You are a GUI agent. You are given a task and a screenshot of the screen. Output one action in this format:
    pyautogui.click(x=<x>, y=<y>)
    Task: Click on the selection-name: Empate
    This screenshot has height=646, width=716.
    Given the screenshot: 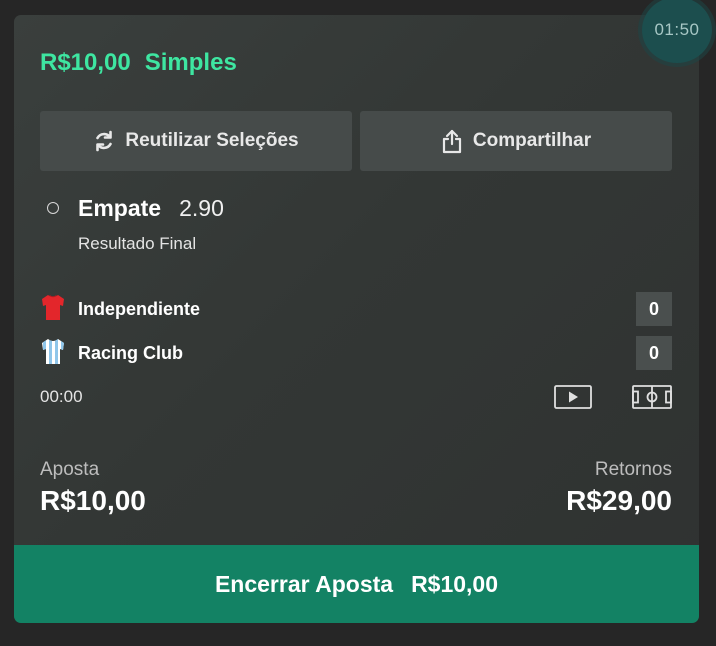 What is the action you would take?
    pyautogui.click(x=120, y=208)
    